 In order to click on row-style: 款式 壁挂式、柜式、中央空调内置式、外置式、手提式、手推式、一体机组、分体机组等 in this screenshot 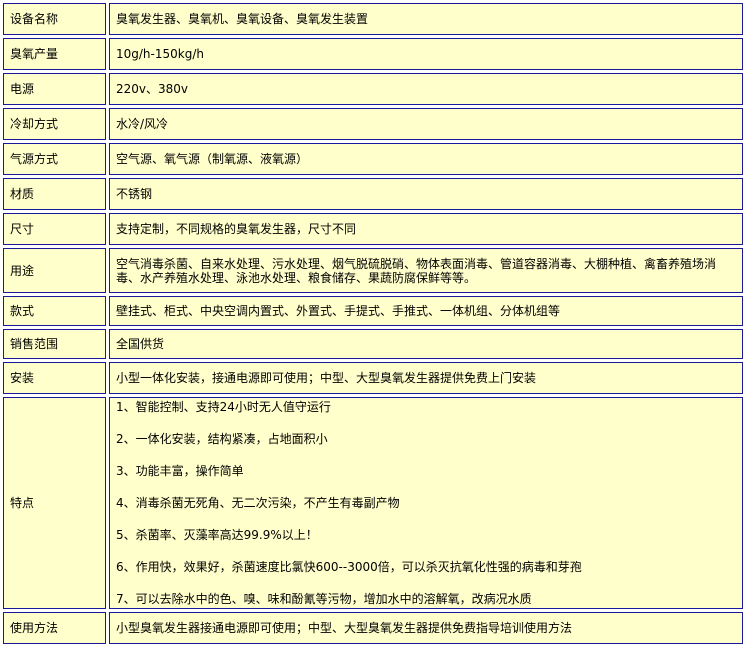, I will do `click(373, 311)`.